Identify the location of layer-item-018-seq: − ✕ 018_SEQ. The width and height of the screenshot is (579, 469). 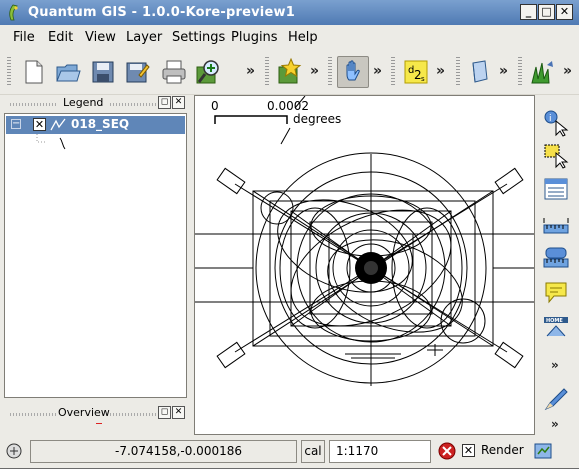
(95, 125).